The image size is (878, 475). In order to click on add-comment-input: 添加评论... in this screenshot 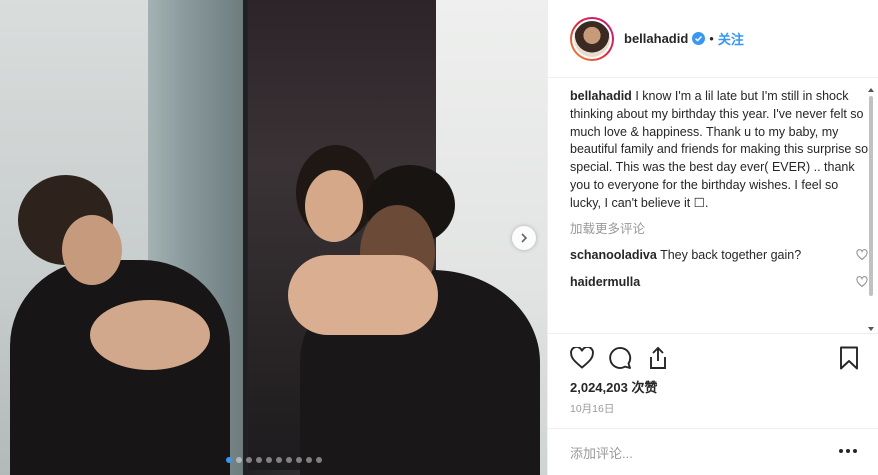, I will do `click(704, 452)`.